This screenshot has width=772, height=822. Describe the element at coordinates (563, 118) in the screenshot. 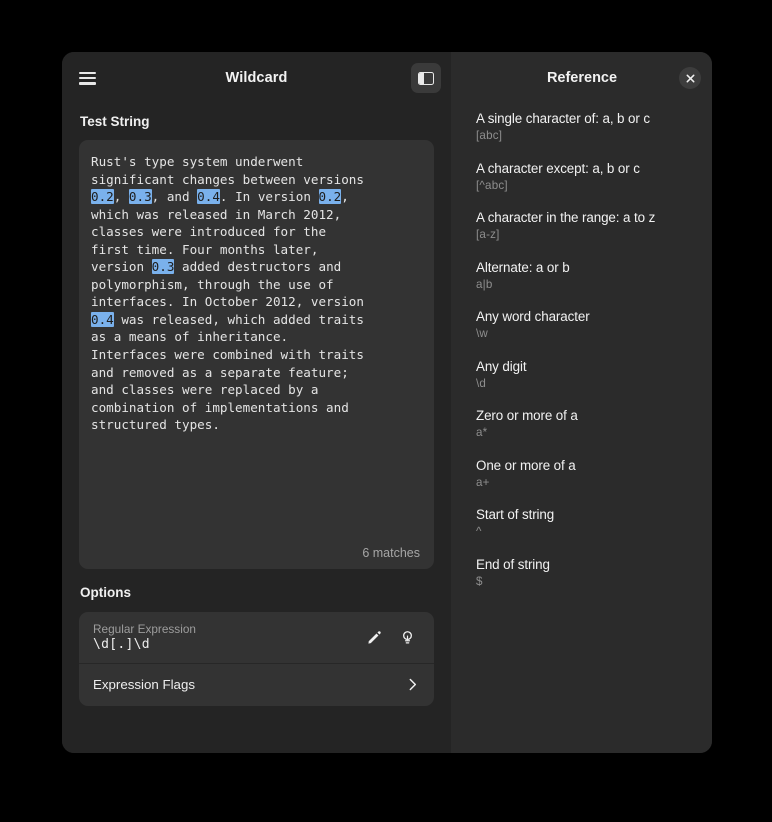

I see `reference-item-title: A single character of: a, b or c` at that location.